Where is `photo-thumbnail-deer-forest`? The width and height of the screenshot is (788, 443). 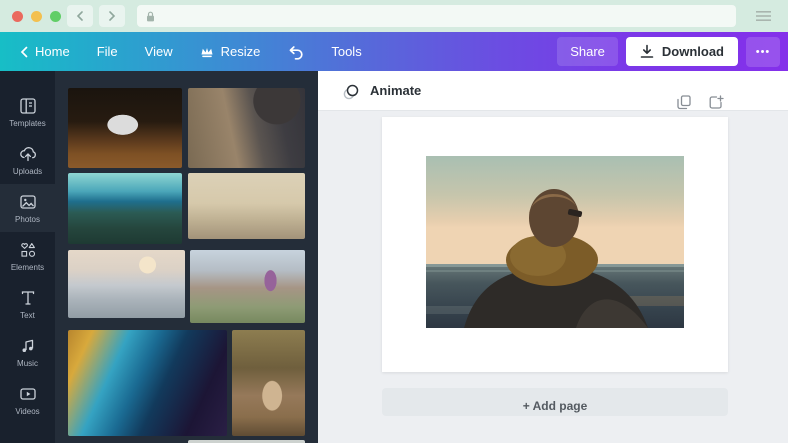 photo-thumbnail-deer-forest is located at coordinates (268, 383).